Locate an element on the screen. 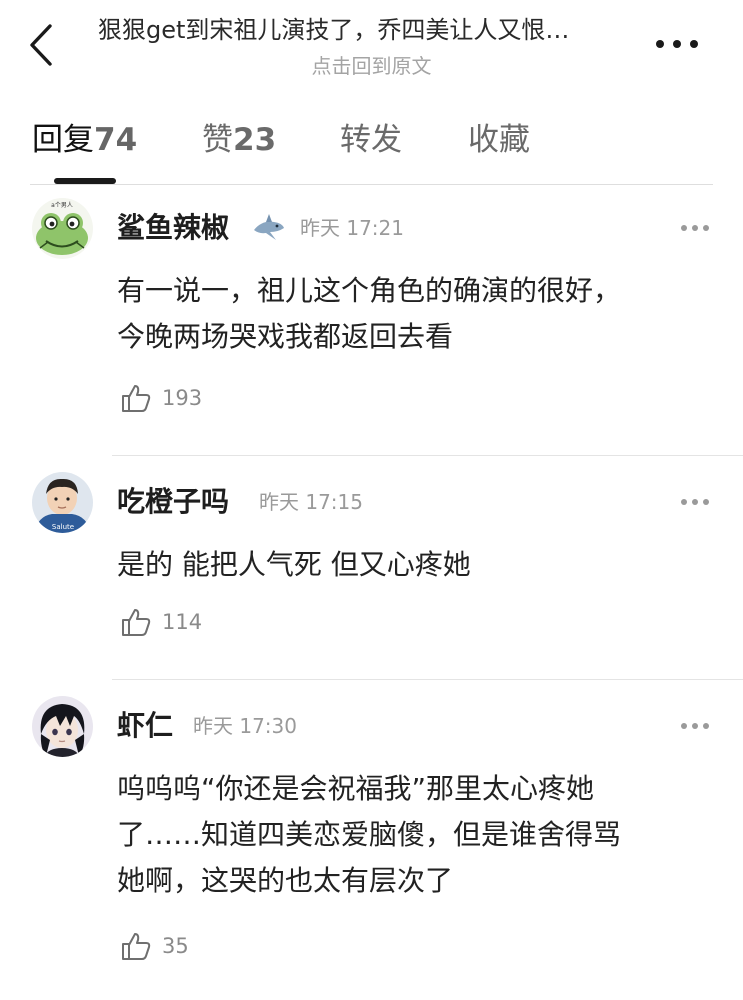  tab-favorites: 收藏 is located at coordinates (499, 140).